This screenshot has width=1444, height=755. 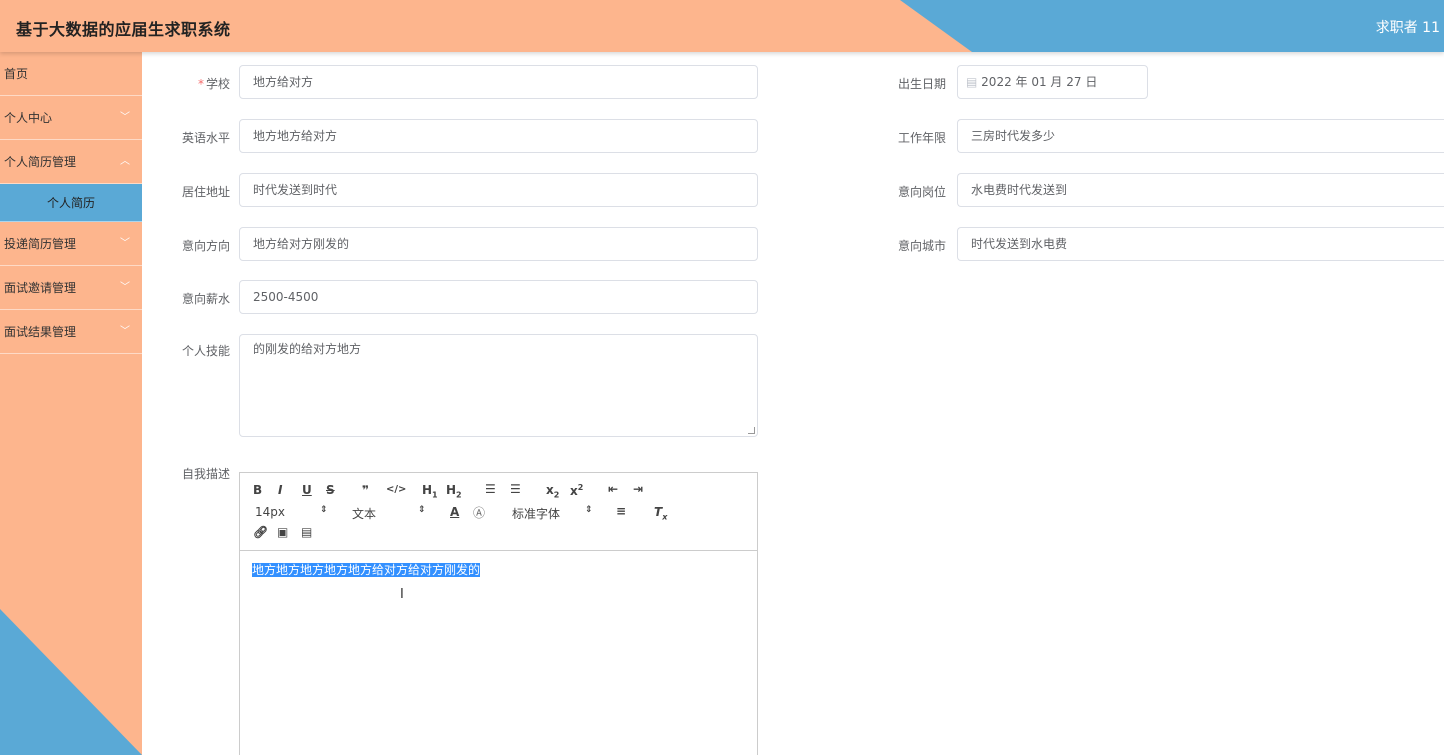 What do you see at coordinates (71, 118) in the screenshot?
I see `sidebar-item-personal-center: 个人中心 ﹀` at bounding box center [71, 118].